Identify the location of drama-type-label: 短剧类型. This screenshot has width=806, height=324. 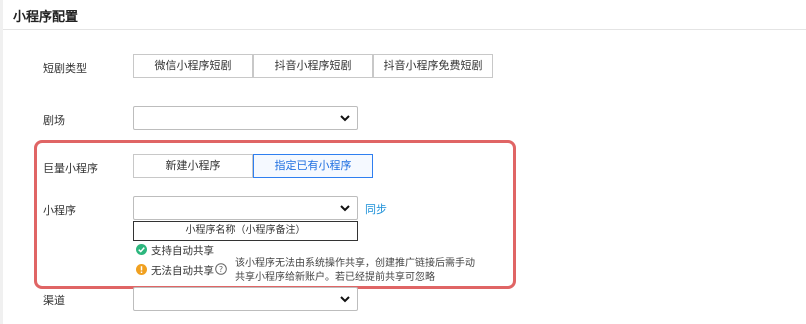
(65, 68).